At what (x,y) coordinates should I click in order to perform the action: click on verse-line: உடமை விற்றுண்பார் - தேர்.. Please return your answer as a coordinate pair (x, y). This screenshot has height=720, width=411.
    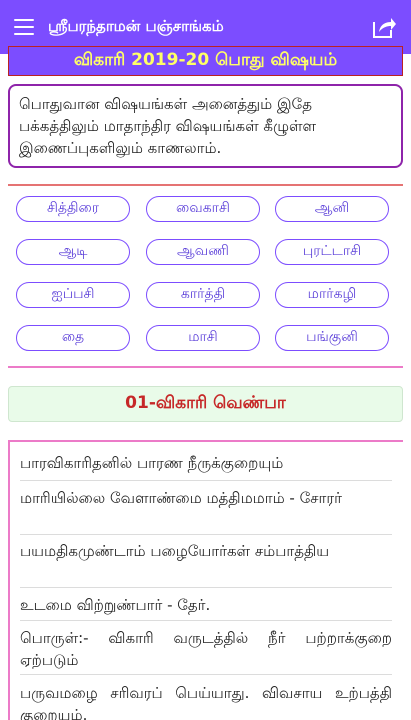
    Looking at the image, I should click on (115, 605).